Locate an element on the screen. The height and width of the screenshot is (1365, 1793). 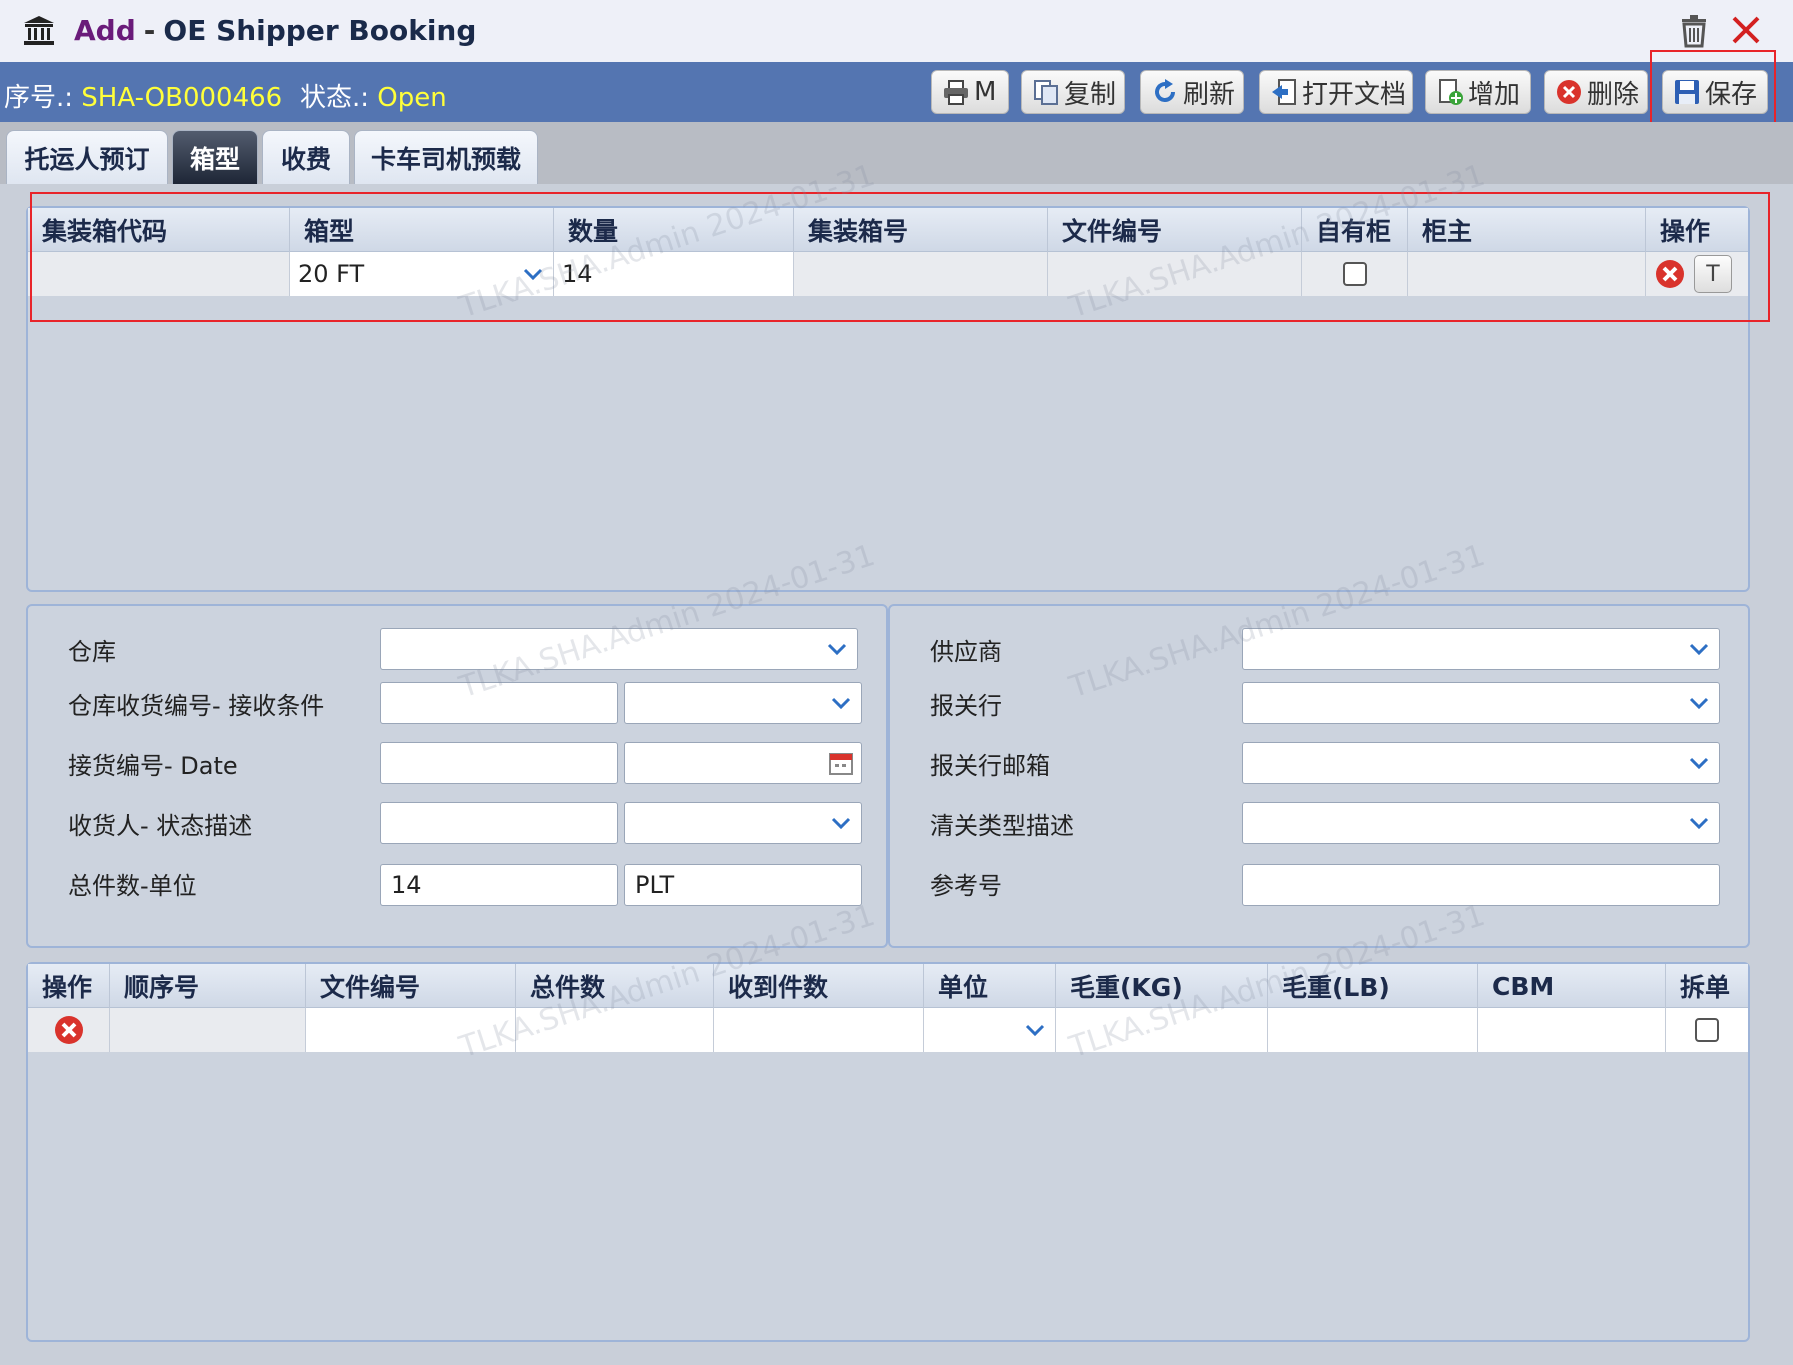
print-label: M is located at coordinates (985, 92).